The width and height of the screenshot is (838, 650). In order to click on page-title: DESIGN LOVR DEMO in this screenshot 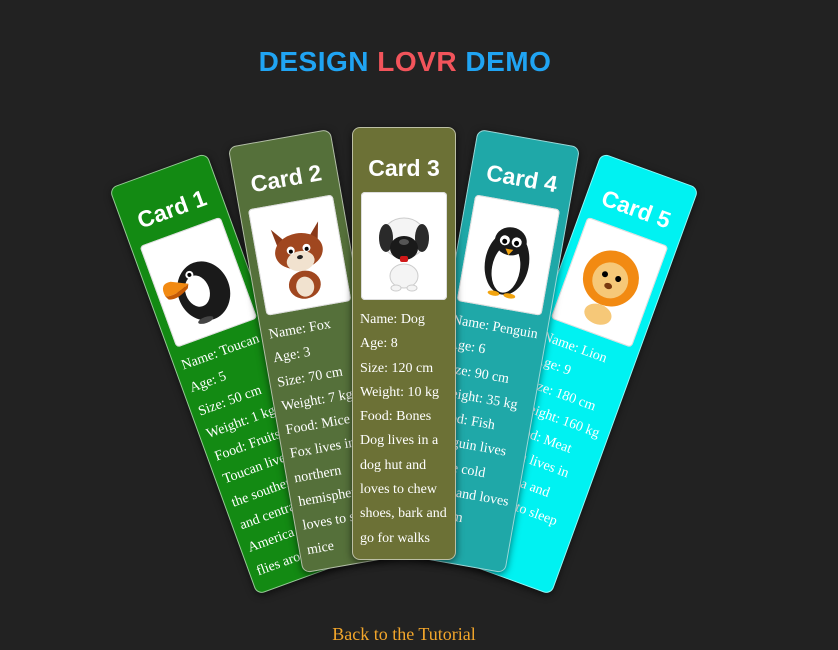, I will do `click(405, 62)`.